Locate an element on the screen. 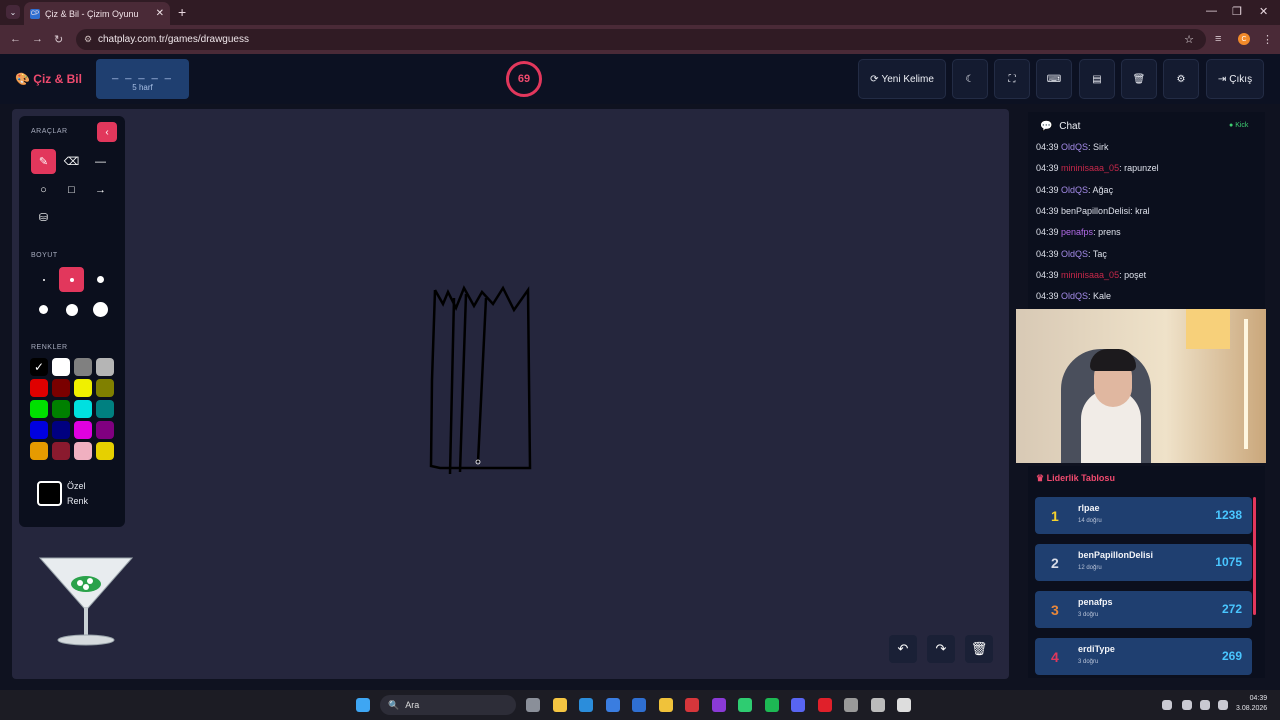  clear-canvas-button: 🗑 is located at coordinates (979, 649).